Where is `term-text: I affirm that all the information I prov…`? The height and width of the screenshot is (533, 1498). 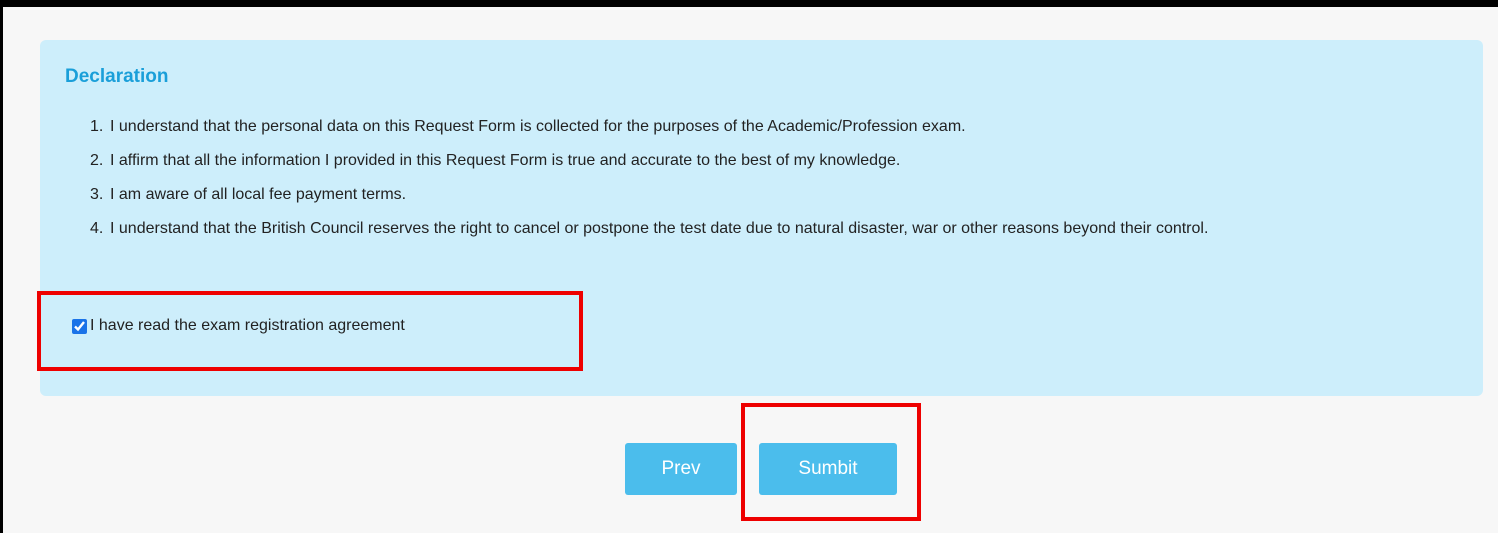
term-text: I affirm that all the information I prov… is located at coordinates (505, 160).